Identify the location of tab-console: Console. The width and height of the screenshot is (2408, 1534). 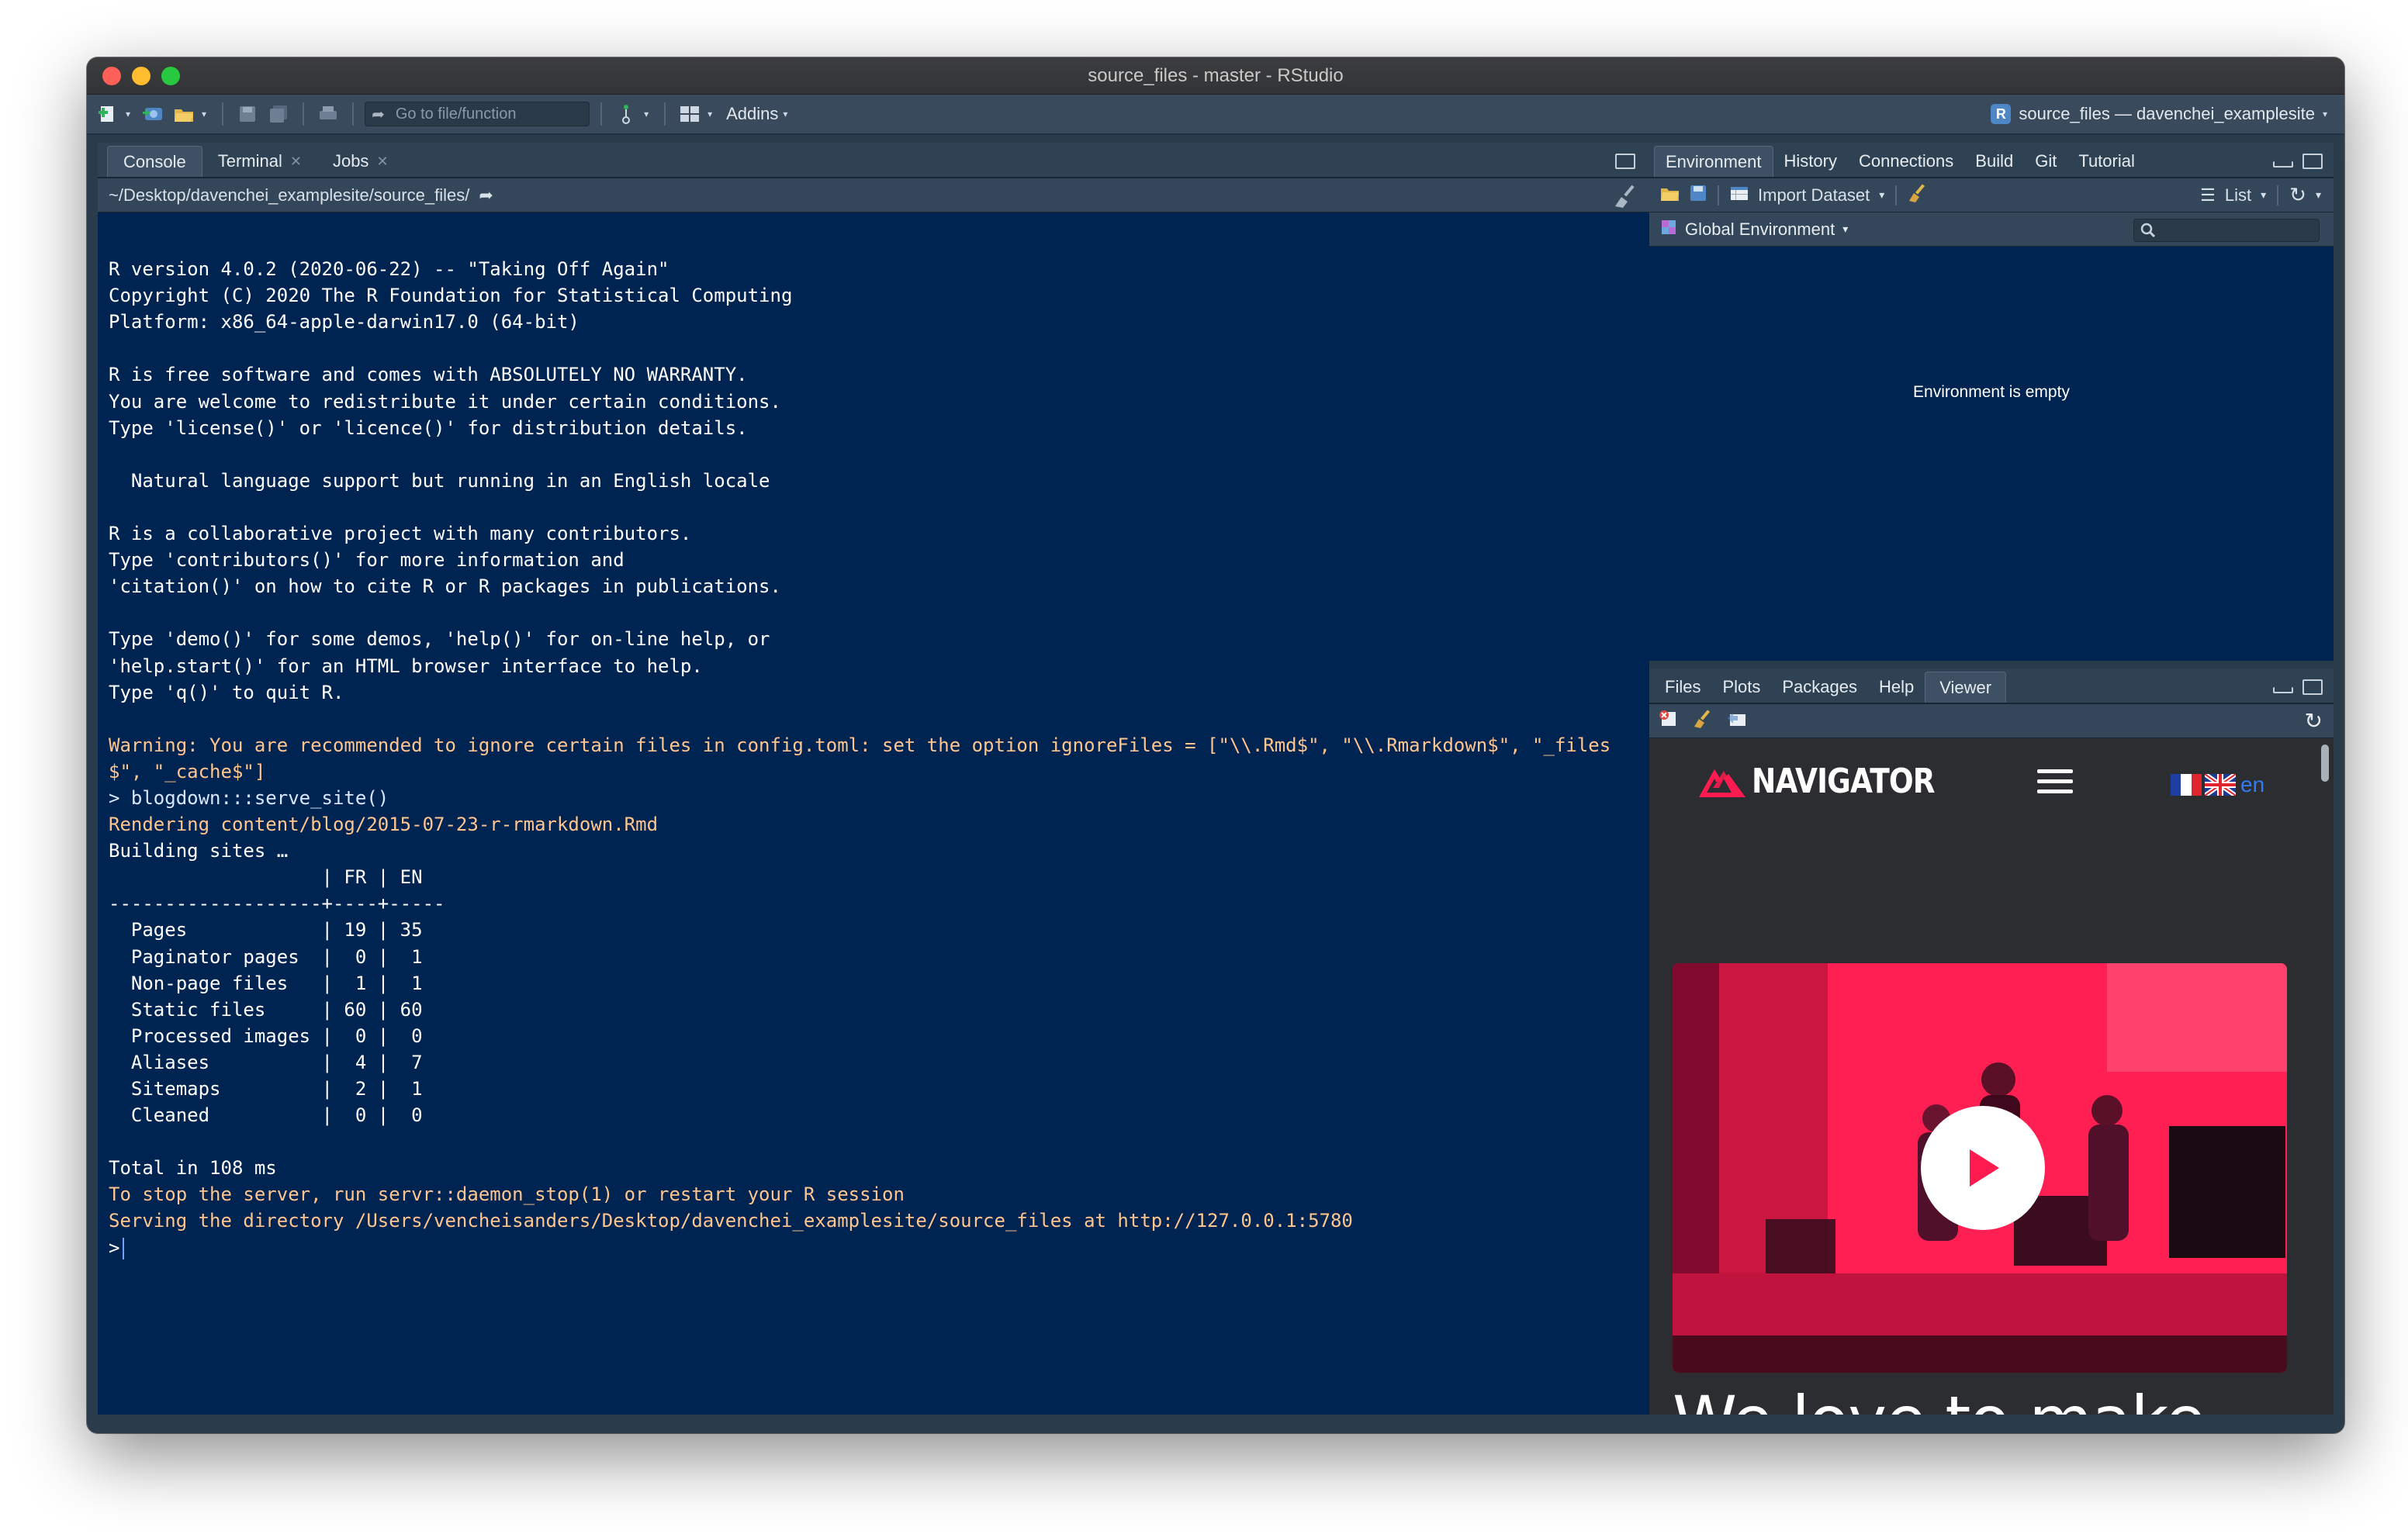
(154, 161).